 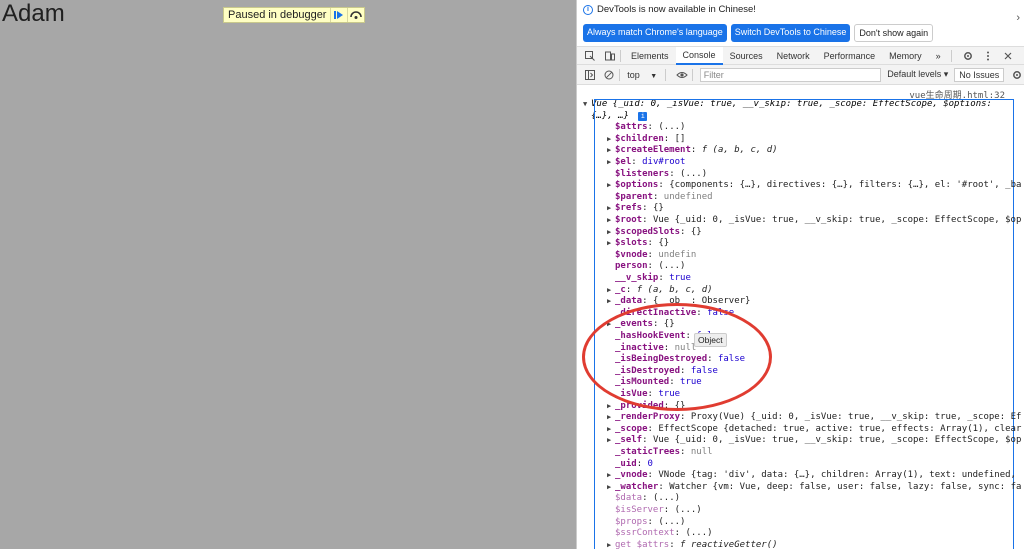 What do you see at coordinates (630, 465) in the screenshot?
I see `property-row: _uid: 0` at bounding box center [630, 465].